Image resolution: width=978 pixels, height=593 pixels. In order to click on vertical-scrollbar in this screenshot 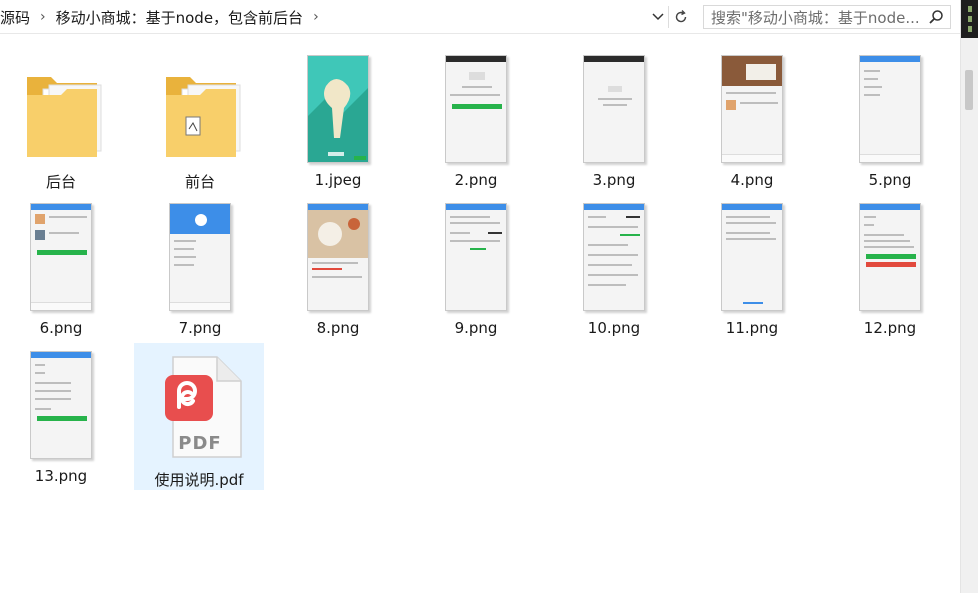, I will do `click(969, 296)`.